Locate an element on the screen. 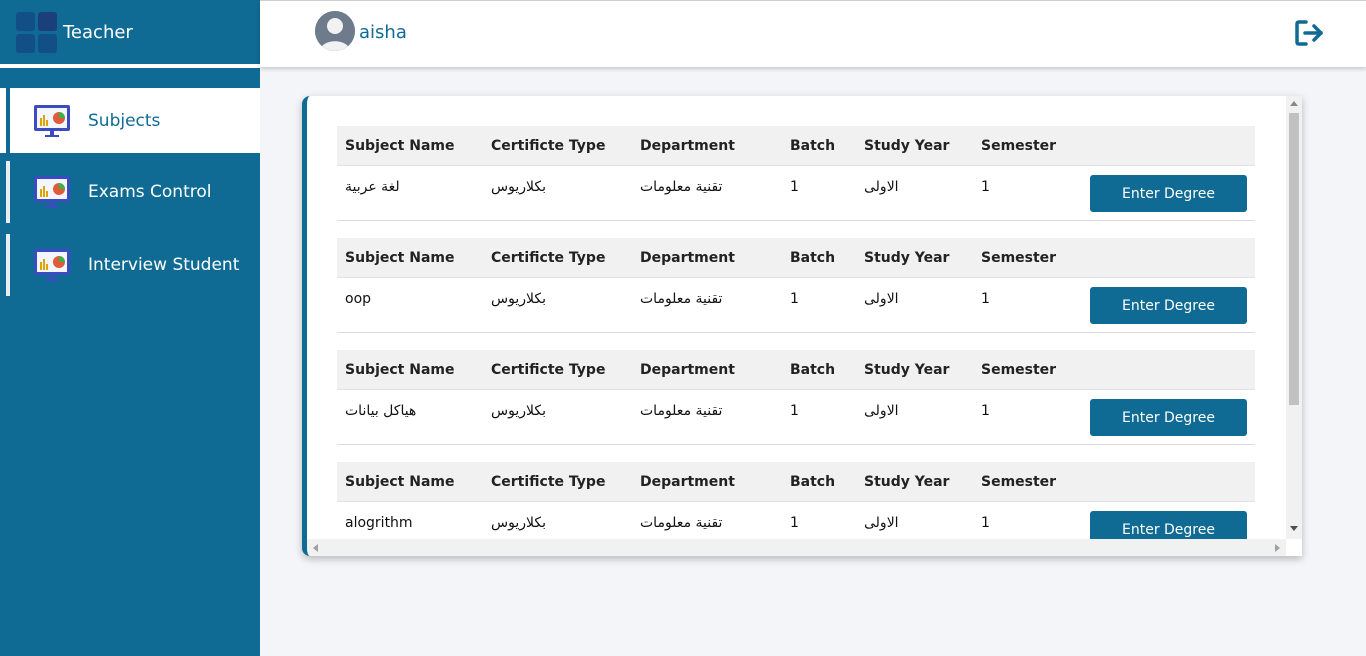 The image size is (1366, 656). brand-title: Teacher is located at coordinates (98, 32).